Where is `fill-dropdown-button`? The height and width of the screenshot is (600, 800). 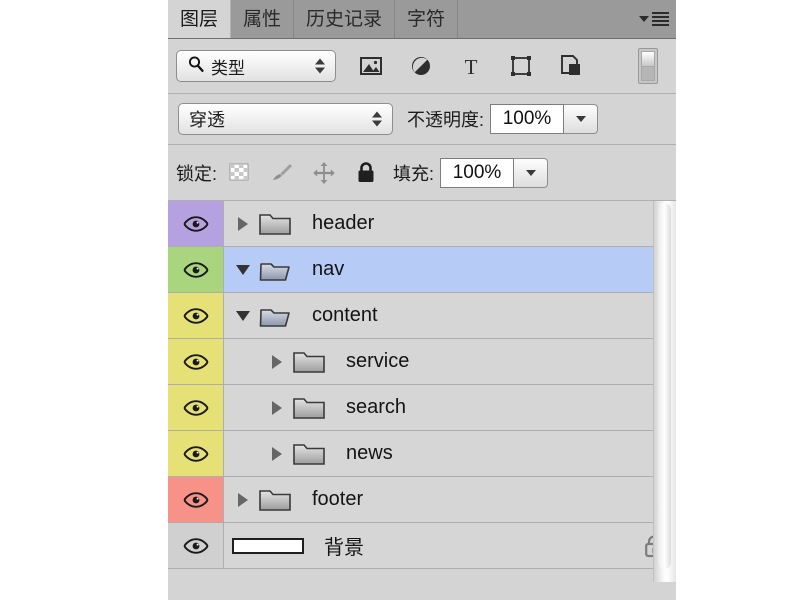
fill-dropdown-button is located at coordinates (531, 172).